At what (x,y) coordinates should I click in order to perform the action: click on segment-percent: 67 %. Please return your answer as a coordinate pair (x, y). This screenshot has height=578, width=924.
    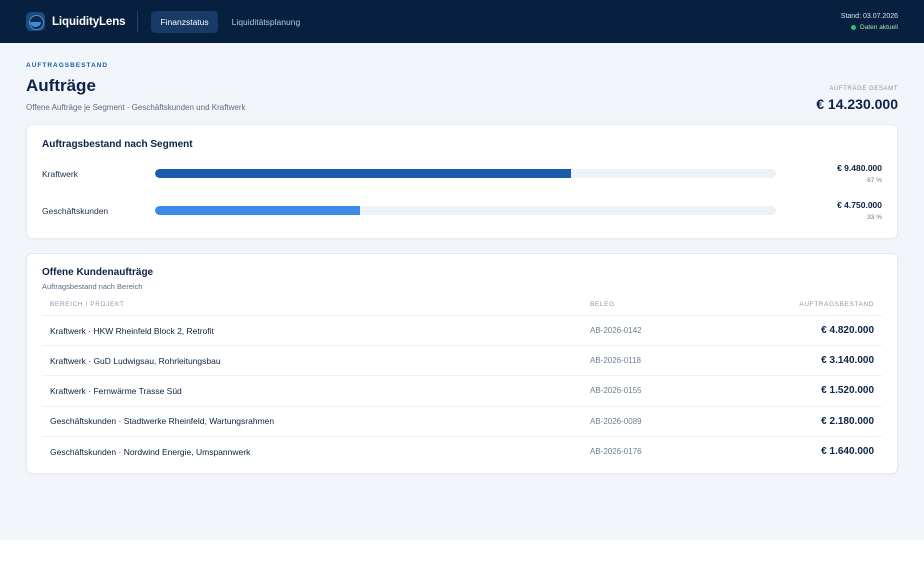
    Looking at the image, I should click on (874, 180).